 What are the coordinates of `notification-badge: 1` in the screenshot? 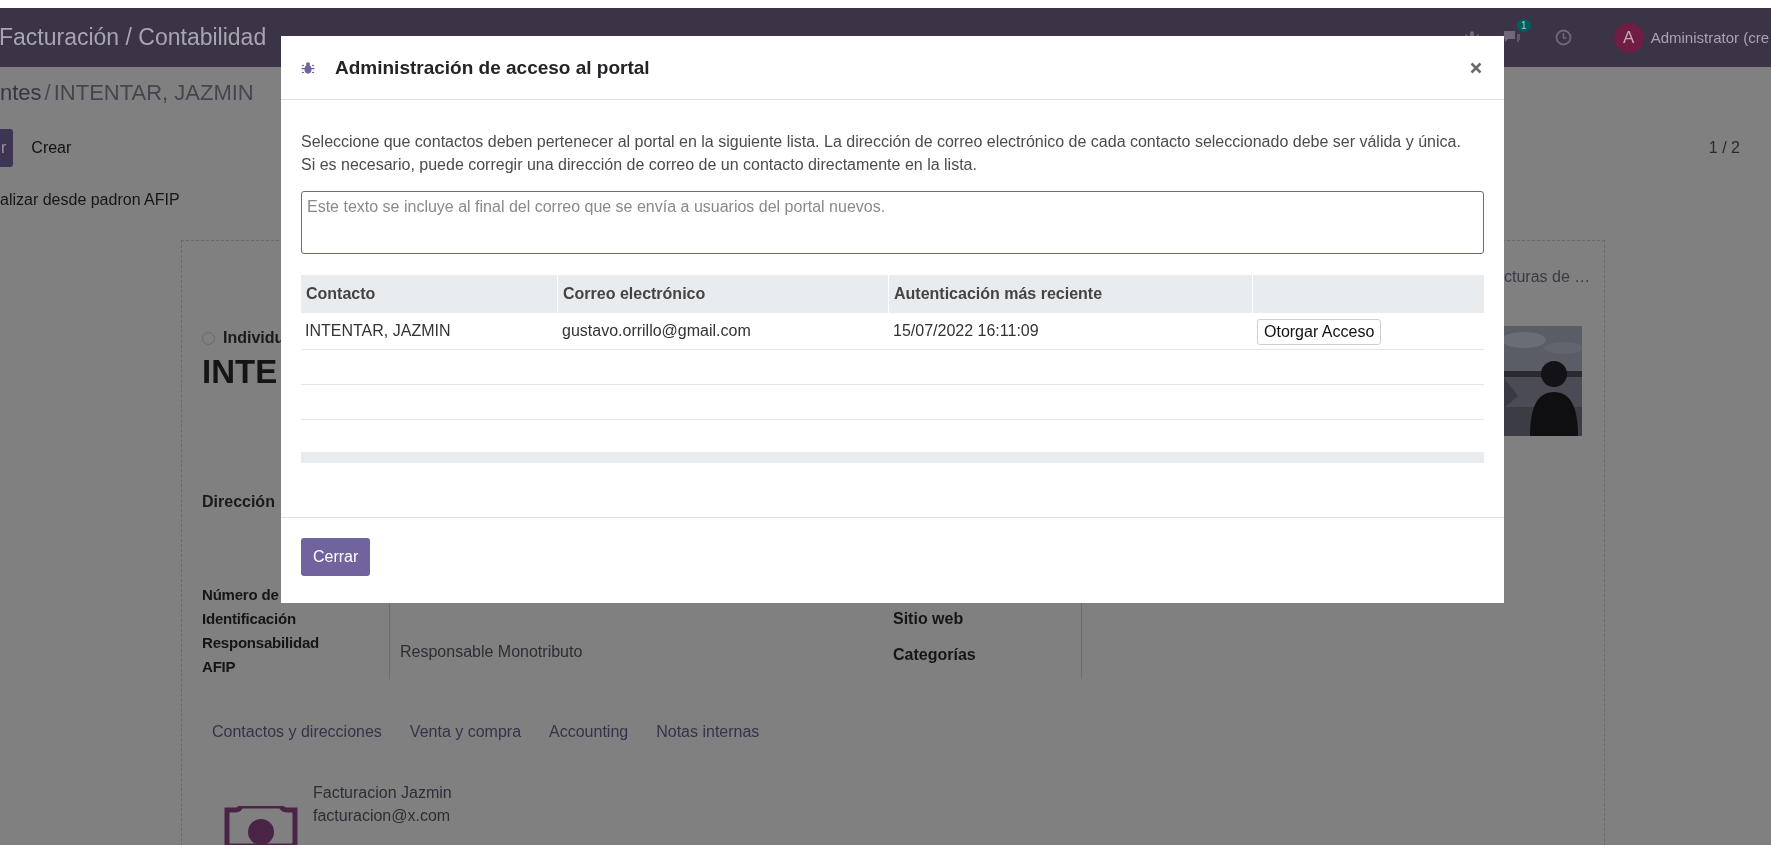 It's located at (1524, 25).